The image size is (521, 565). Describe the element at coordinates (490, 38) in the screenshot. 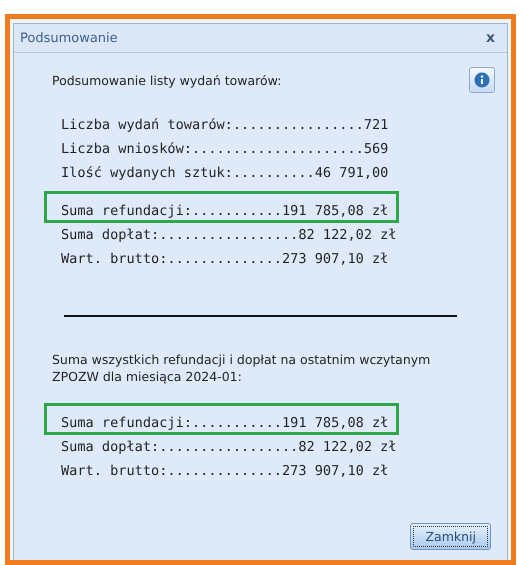

I see `close-button: x` at that location.